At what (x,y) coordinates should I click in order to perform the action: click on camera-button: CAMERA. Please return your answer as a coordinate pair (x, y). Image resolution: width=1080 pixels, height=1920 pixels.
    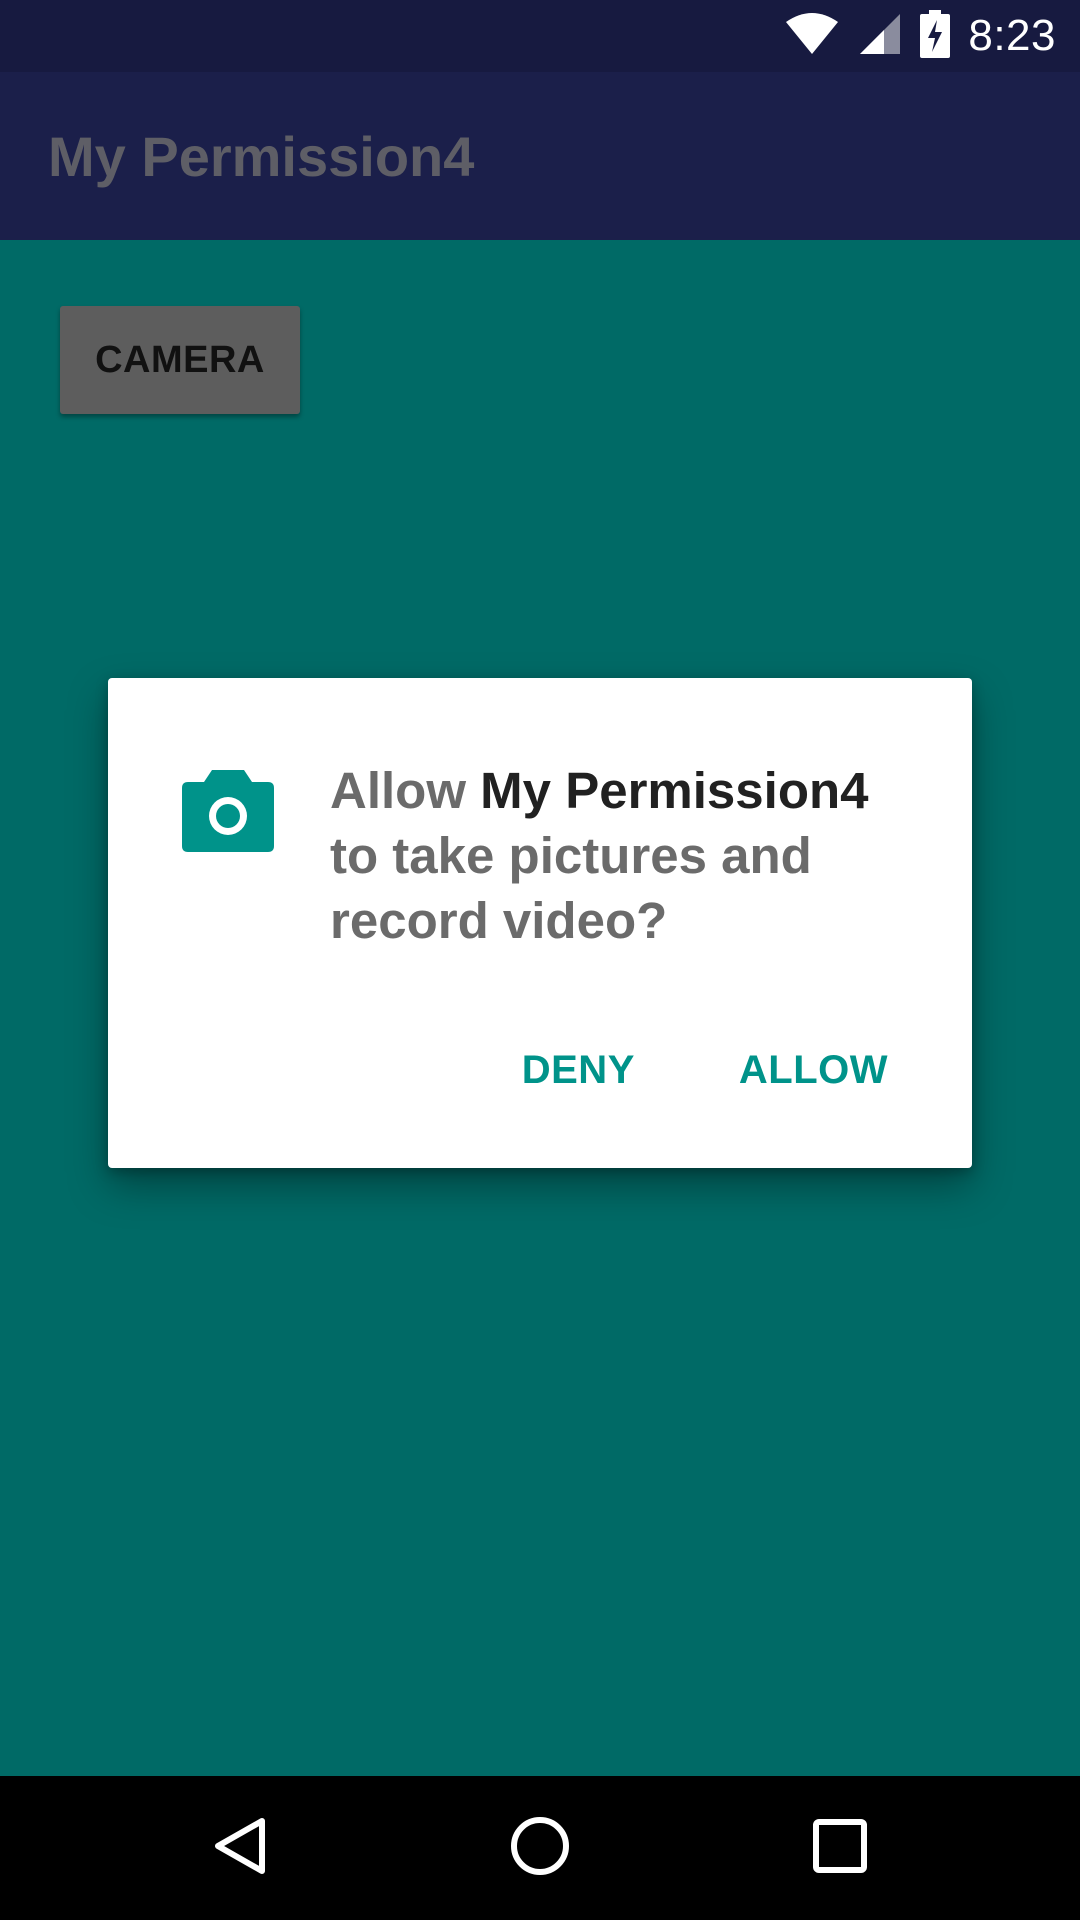
    Looking at the image, I should click on (180, 360).